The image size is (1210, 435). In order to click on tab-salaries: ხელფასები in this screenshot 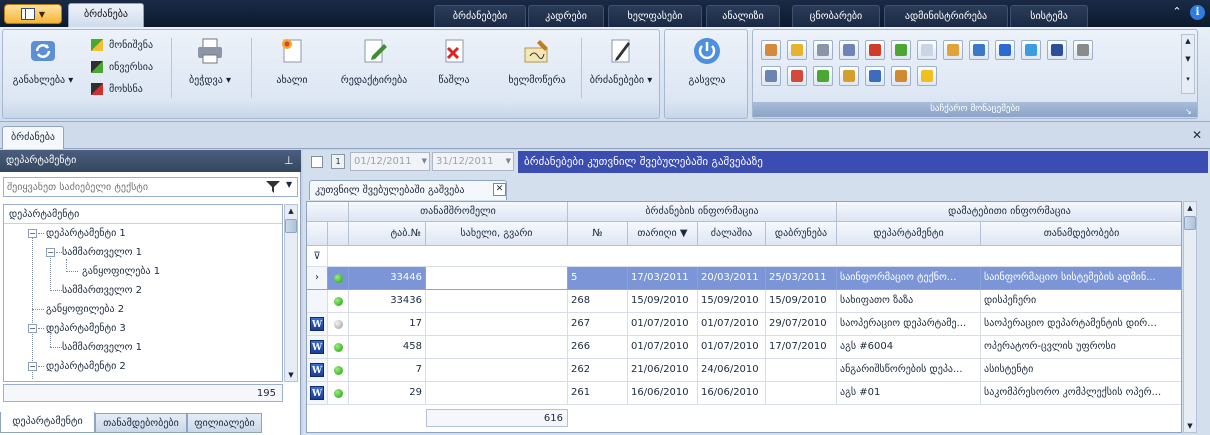, I will do `click(655, 16)`.